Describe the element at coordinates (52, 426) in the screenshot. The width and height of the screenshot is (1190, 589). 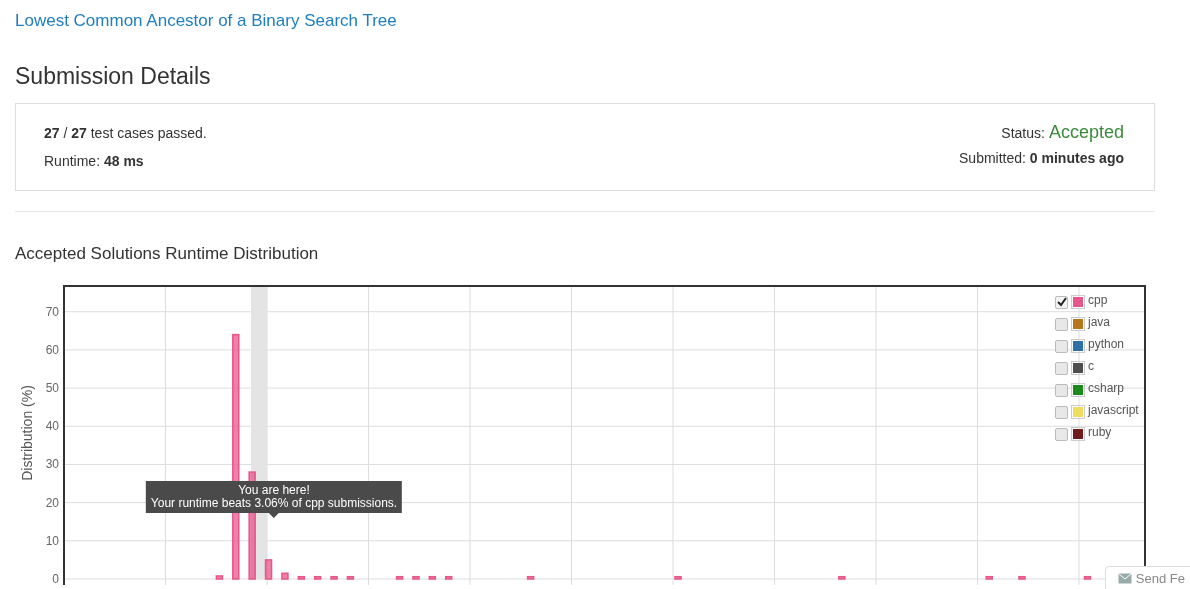
I see `y-tick-label: 40` at that location.